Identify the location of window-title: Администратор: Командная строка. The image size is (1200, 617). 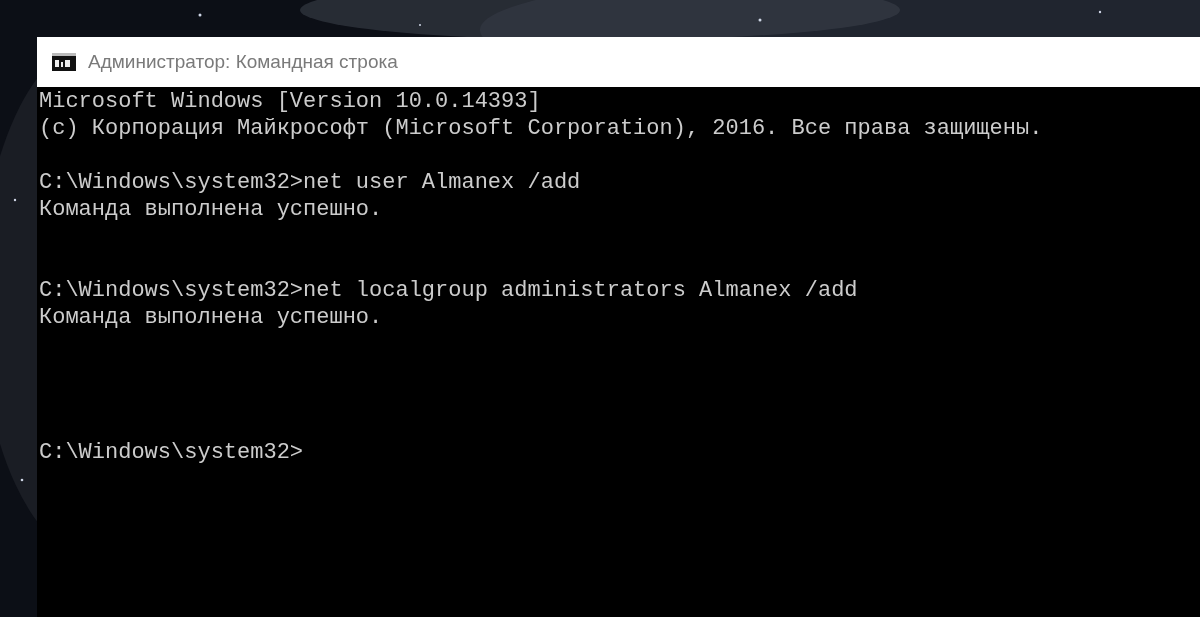
(243, 61).